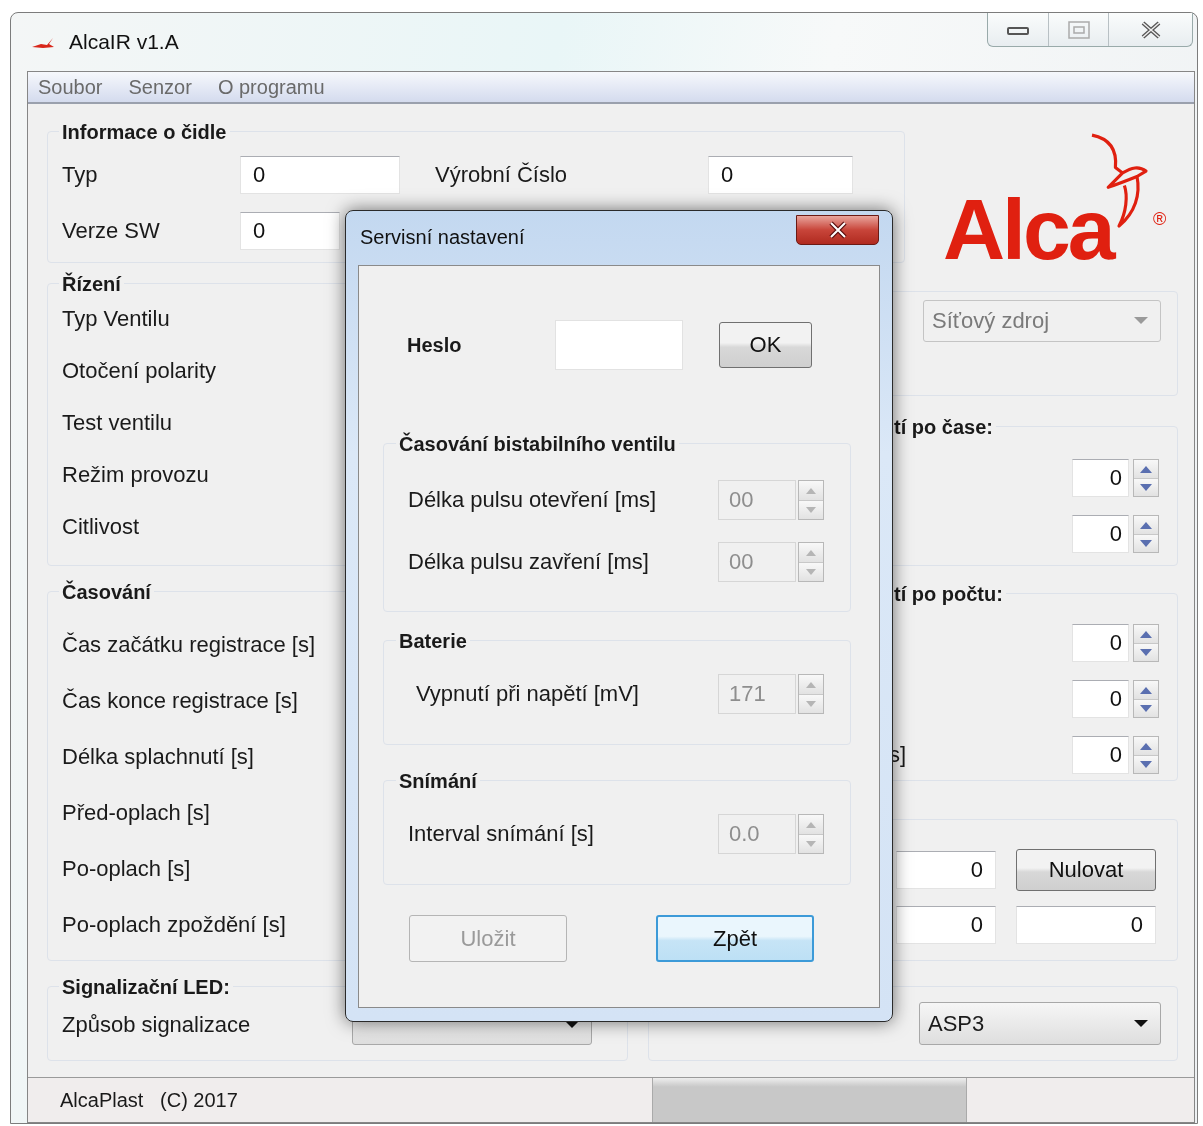 This screenshot has width=1203, height=1126. What do you see at coordinates (189, 645) in the screenshot?
I see `setting-label: Čas začátku registrace [s]` at bounding box center [189, 645].